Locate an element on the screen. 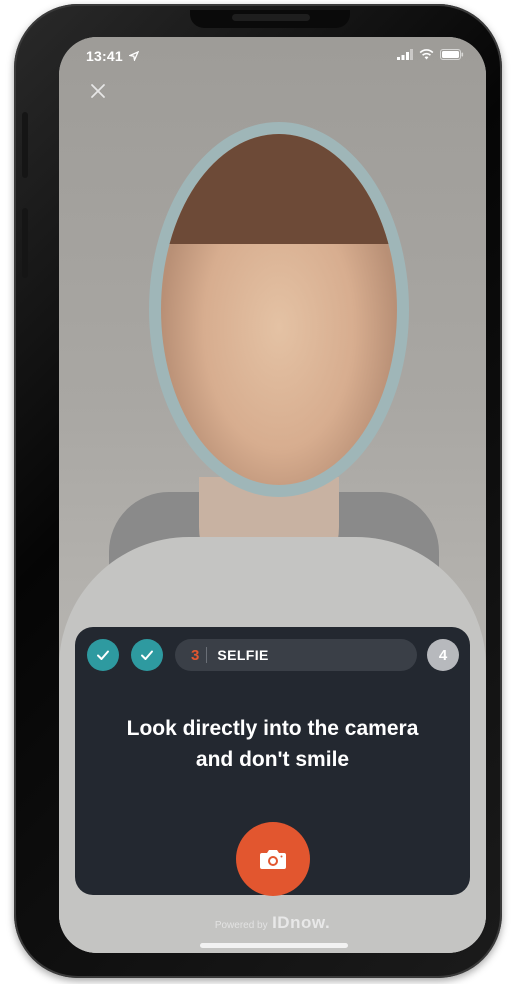  next-step-number: 4 is located at coordinates (443, 655).